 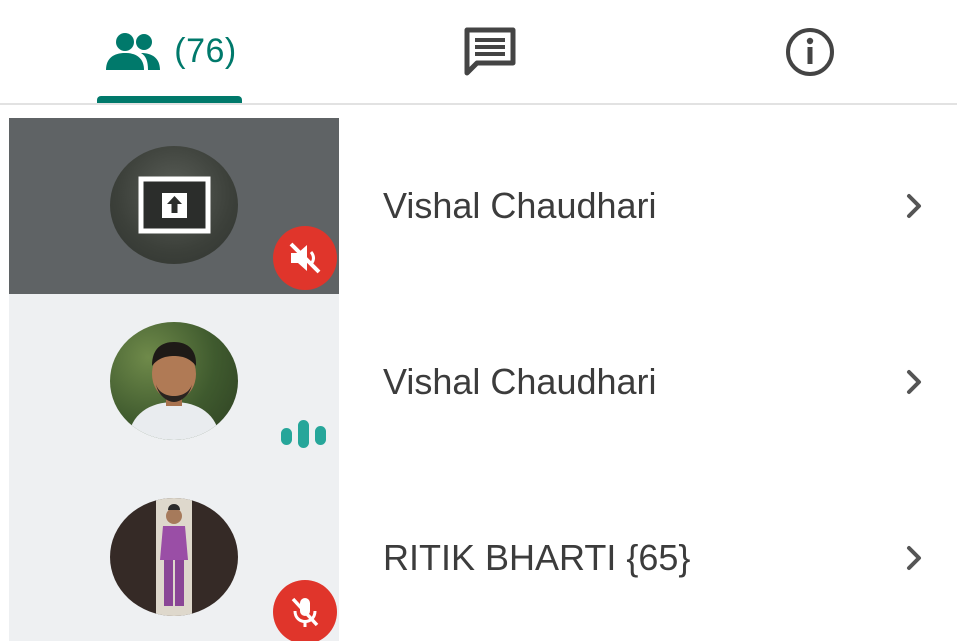 What do you see at coordinates (169, 99) in the screenshot?
I see `active-tab-indicator` at bounding box center [169, 99].